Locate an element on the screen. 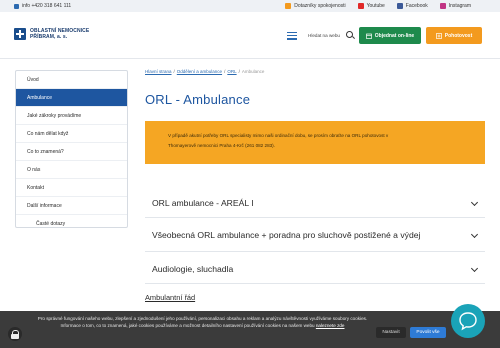 The width and height of the screenshot is (500, 348). instagram-label: Instagram is located at coordinates (459, 6).